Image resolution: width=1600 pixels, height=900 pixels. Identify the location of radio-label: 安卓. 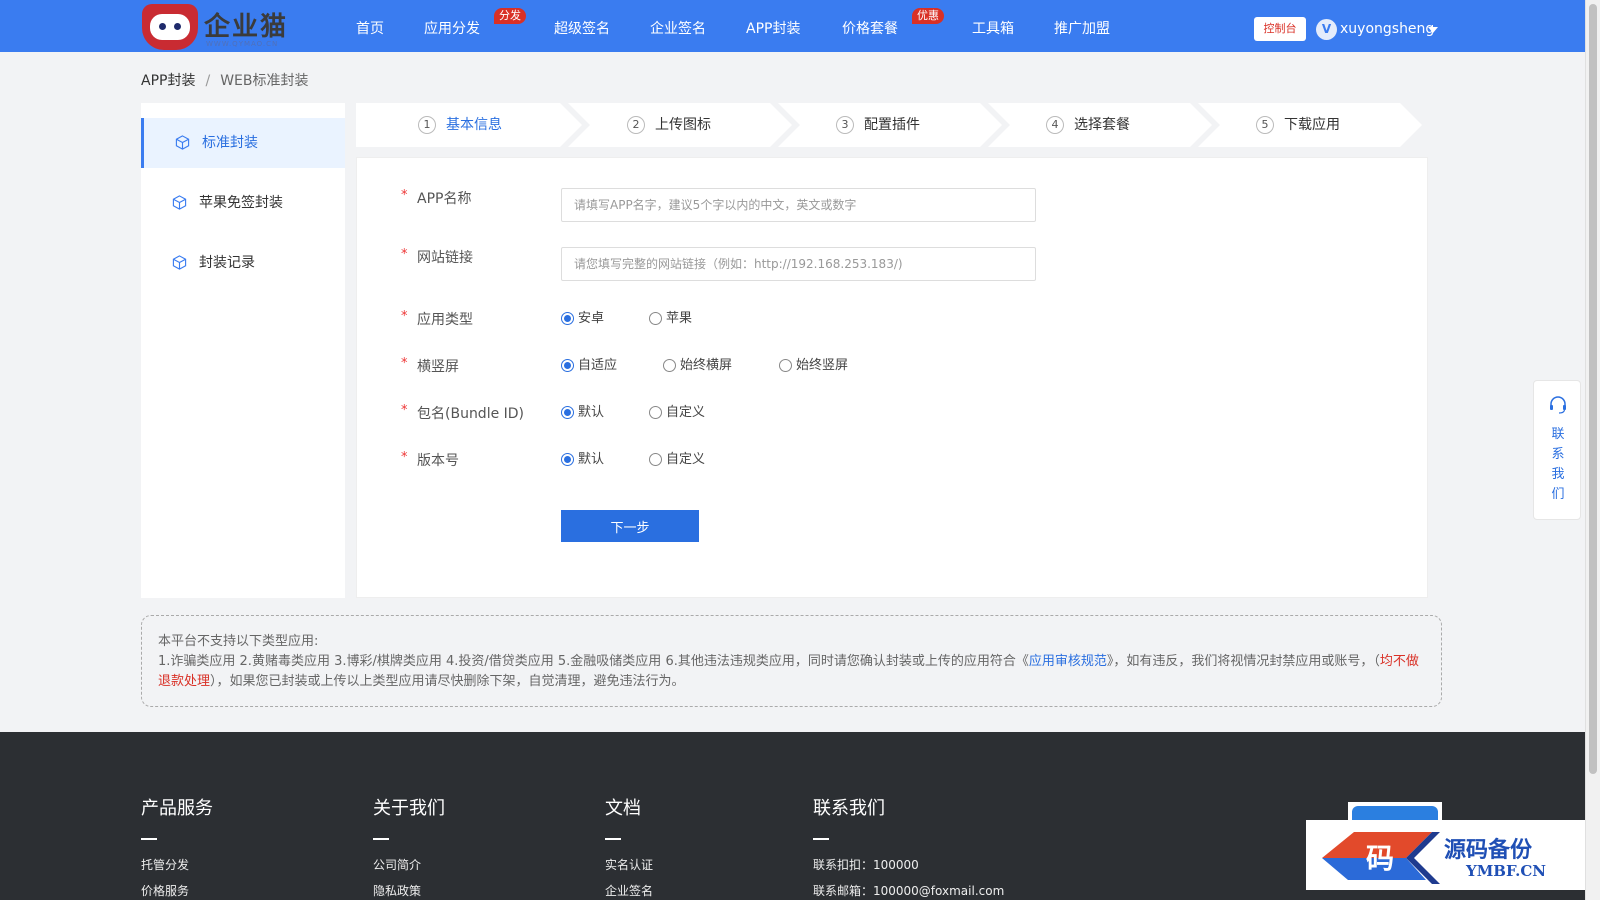
(591, 318).